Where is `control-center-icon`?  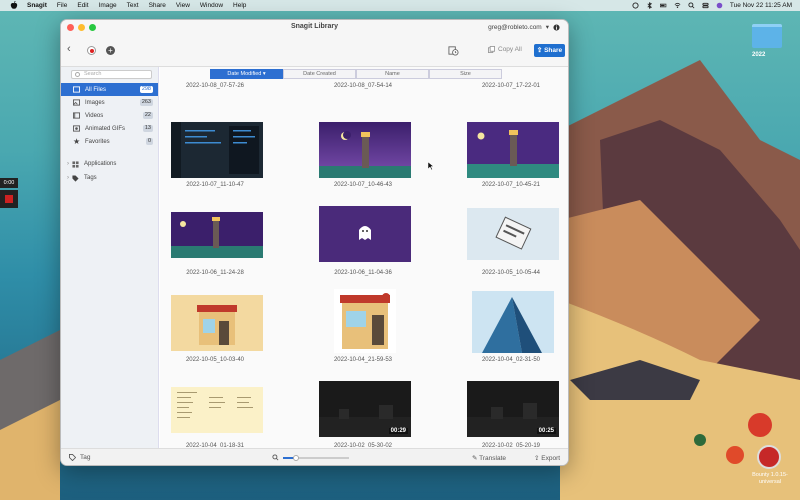 control-center-icon is located at coordinates (705, 5).